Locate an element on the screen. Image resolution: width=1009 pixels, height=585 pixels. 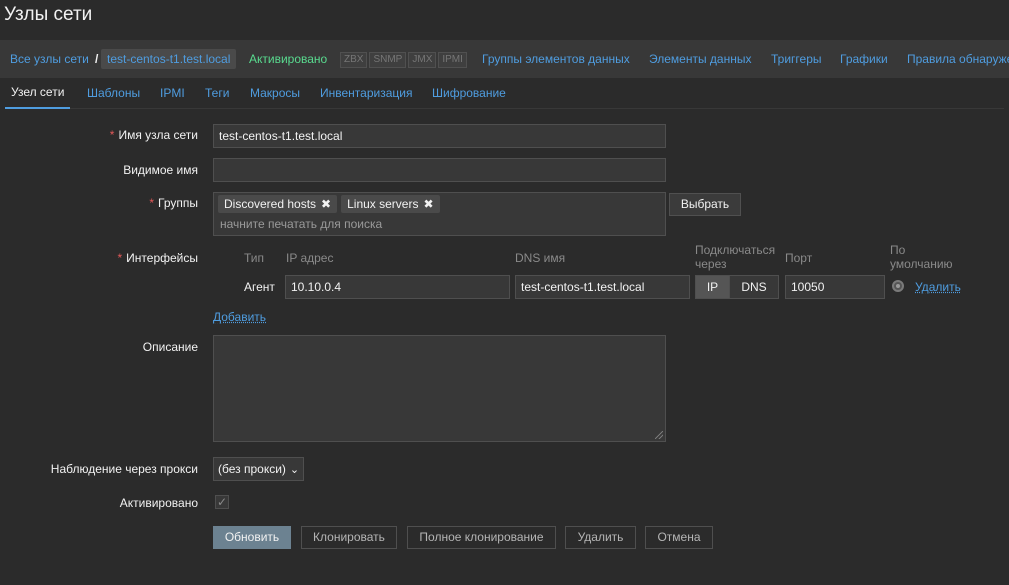
hostname-input: test-centos-t1.test.local is located at coordinates (439, 136).